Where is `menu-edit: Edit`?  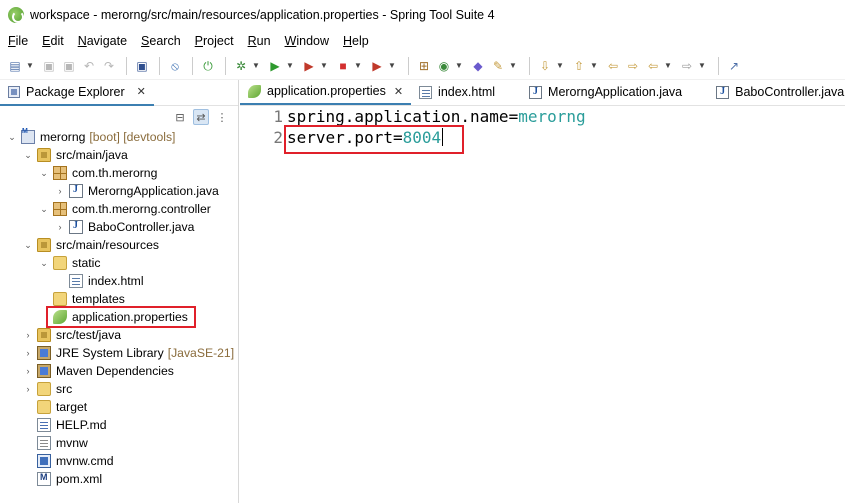
menu-edit: Edit is located at coordinates (53, 41).